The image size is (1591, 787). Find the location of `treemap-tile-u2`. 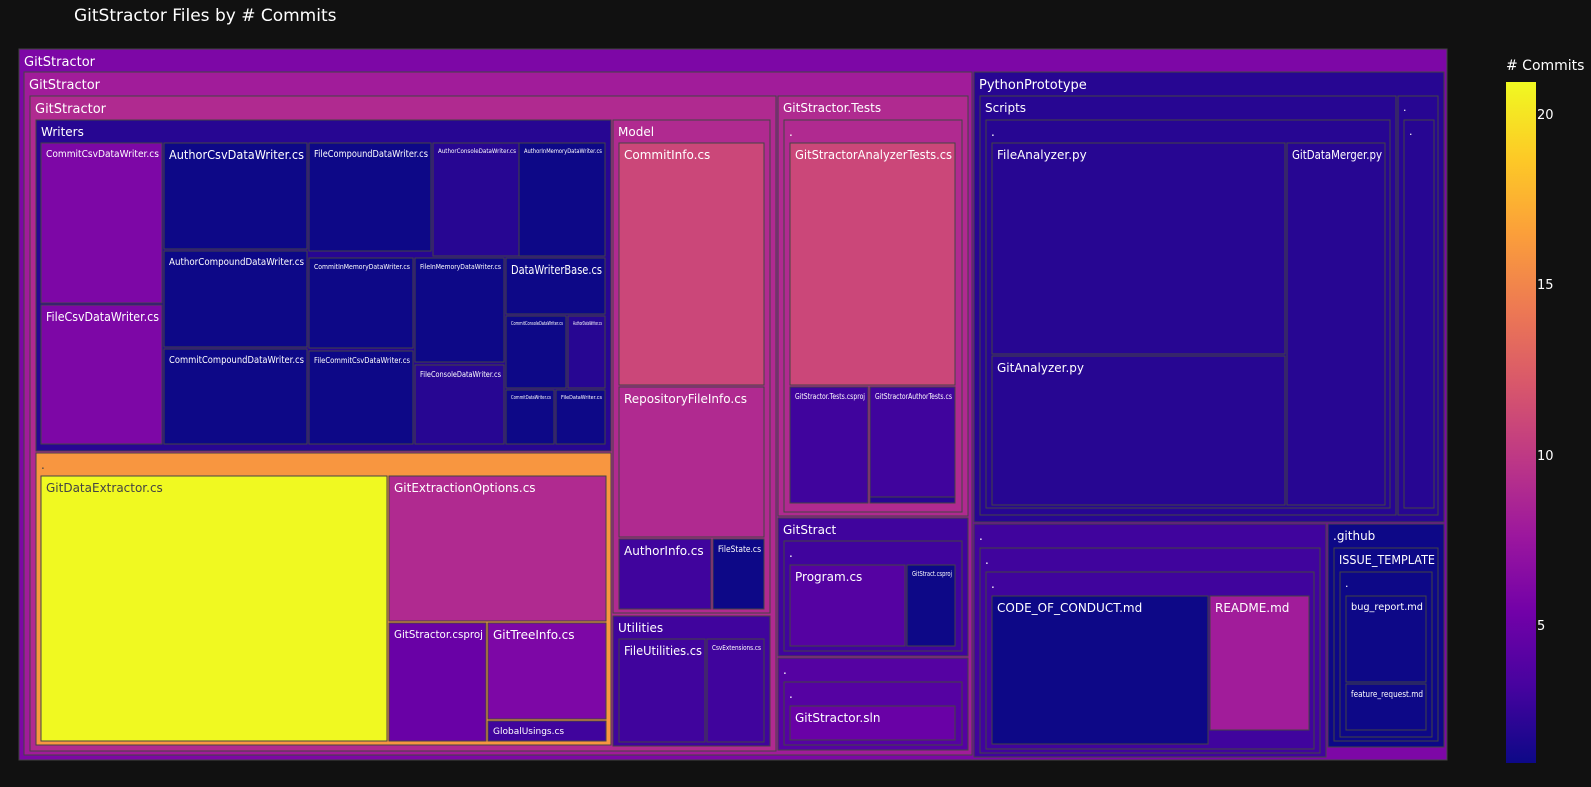

treemap-tile-u2 is located at coordinates (735, 690).